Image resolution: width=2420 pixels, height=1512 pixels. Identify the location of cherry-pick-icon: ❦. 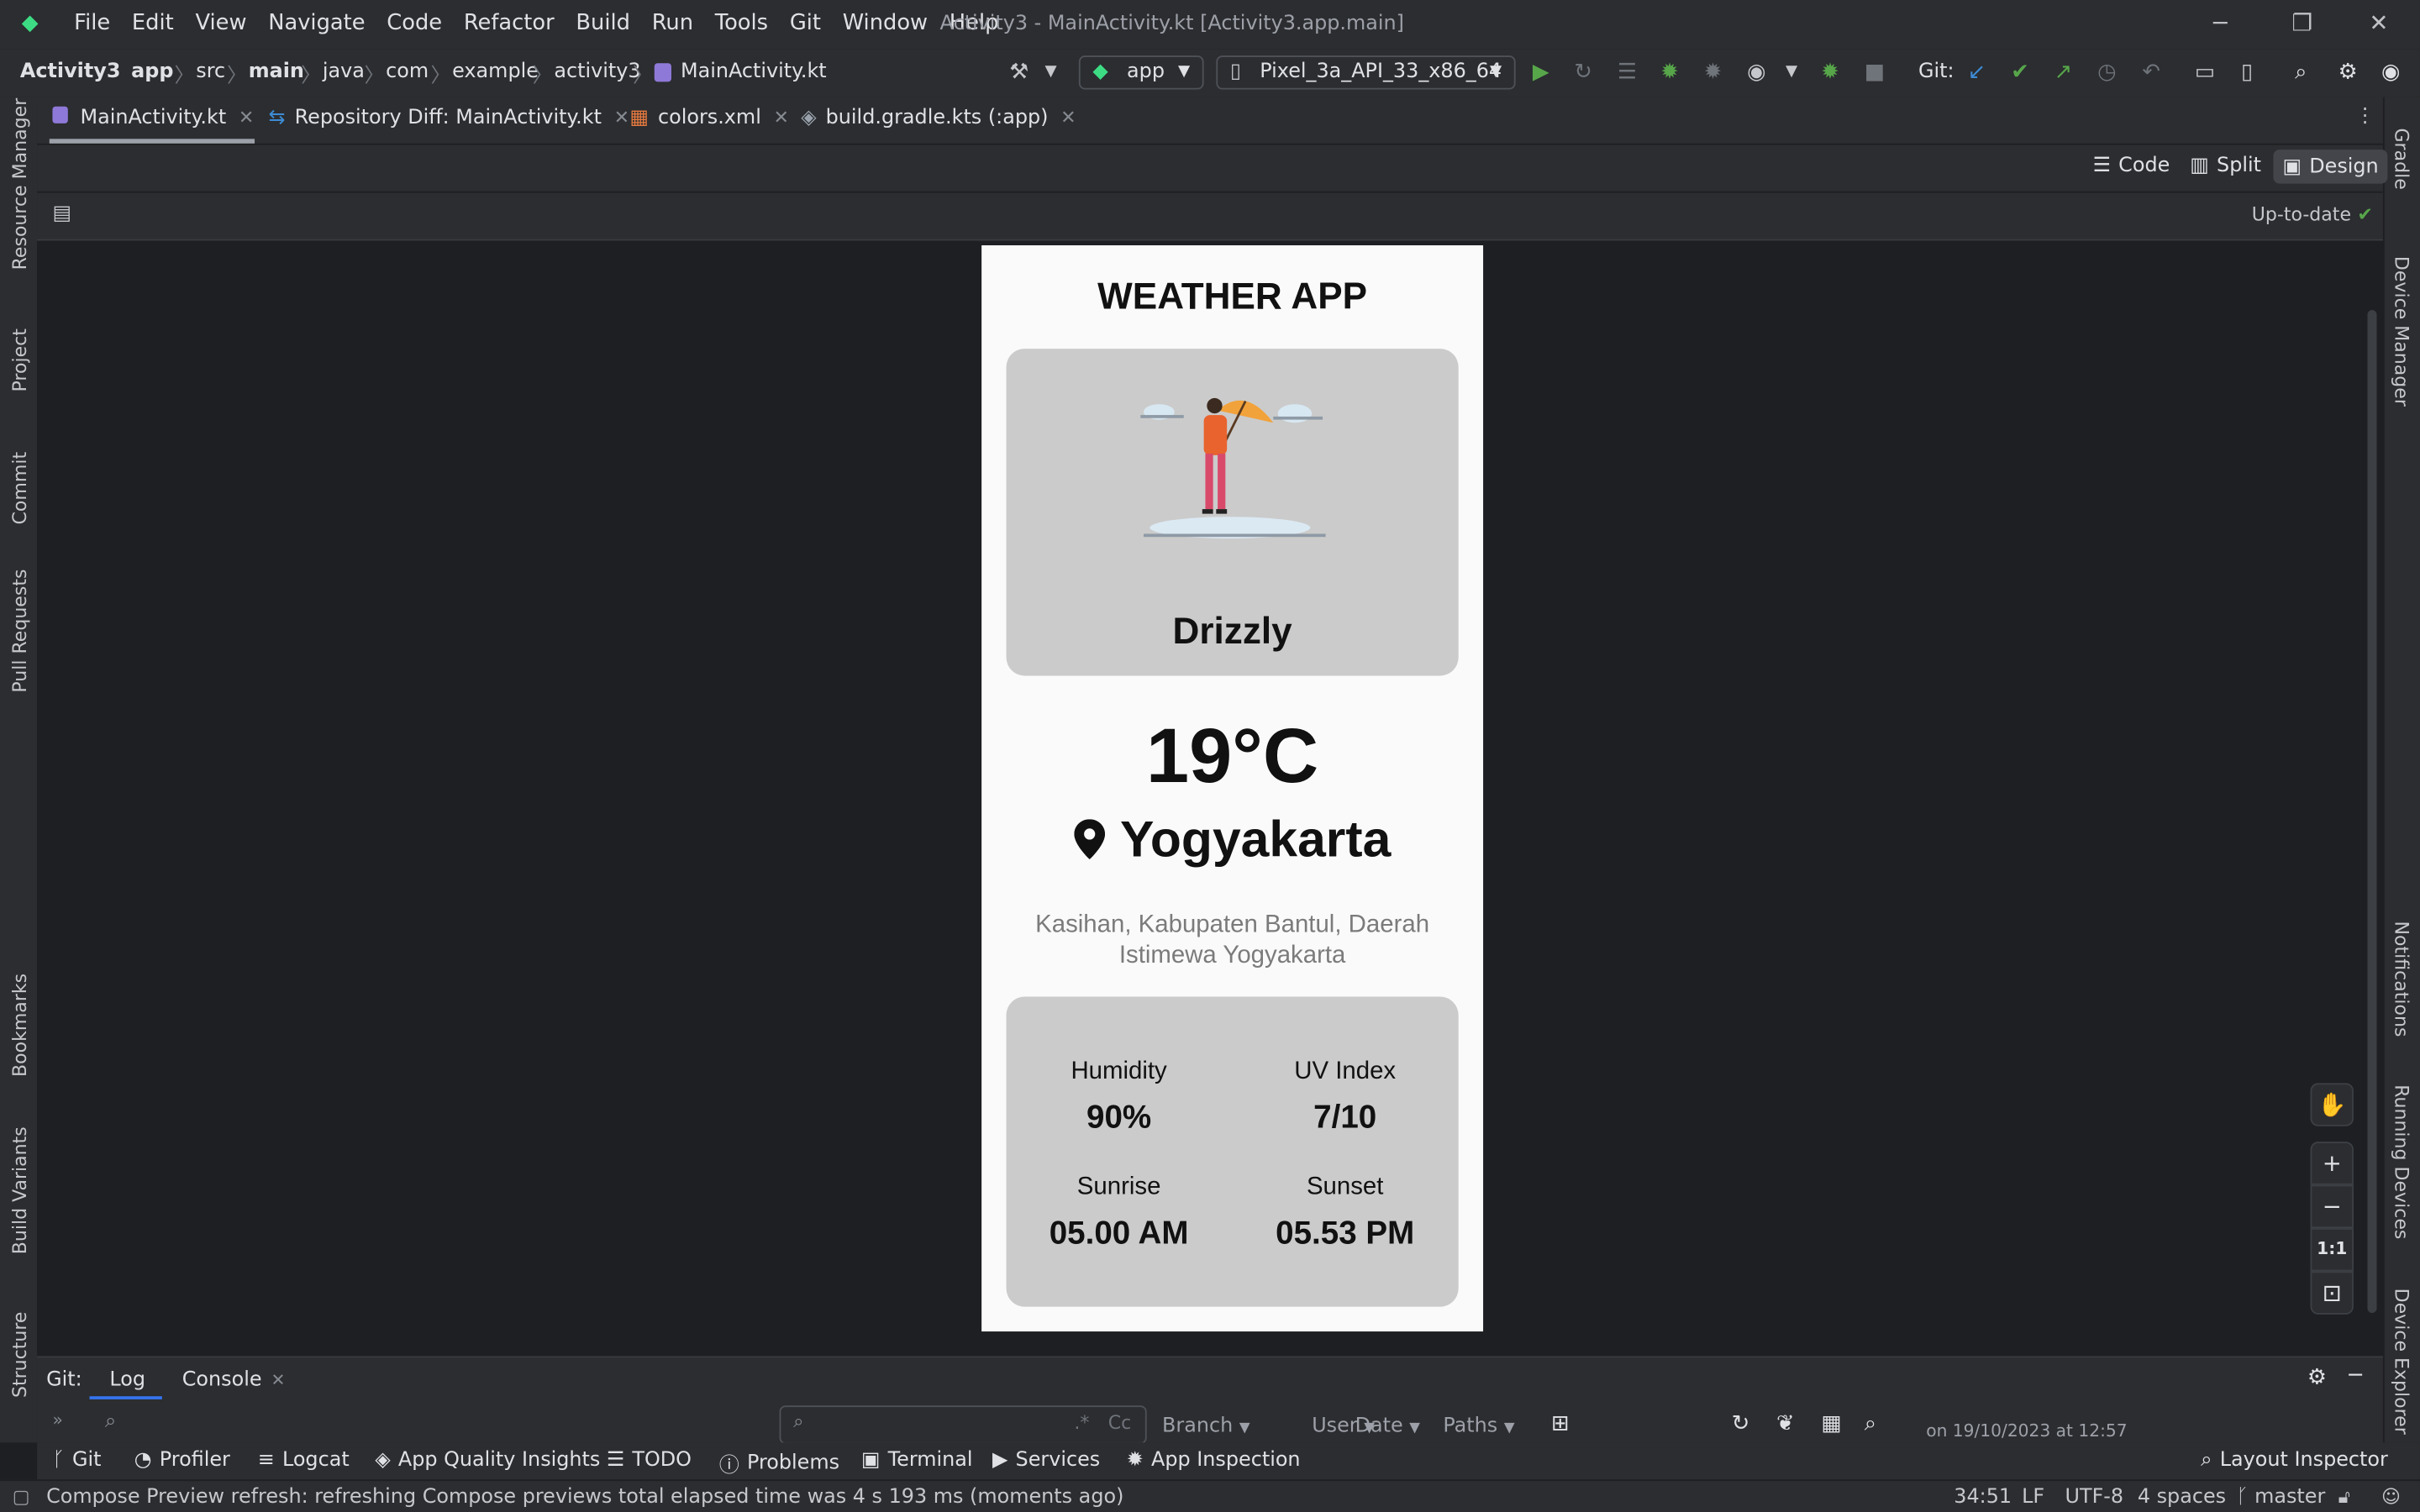
(1786, 1424).